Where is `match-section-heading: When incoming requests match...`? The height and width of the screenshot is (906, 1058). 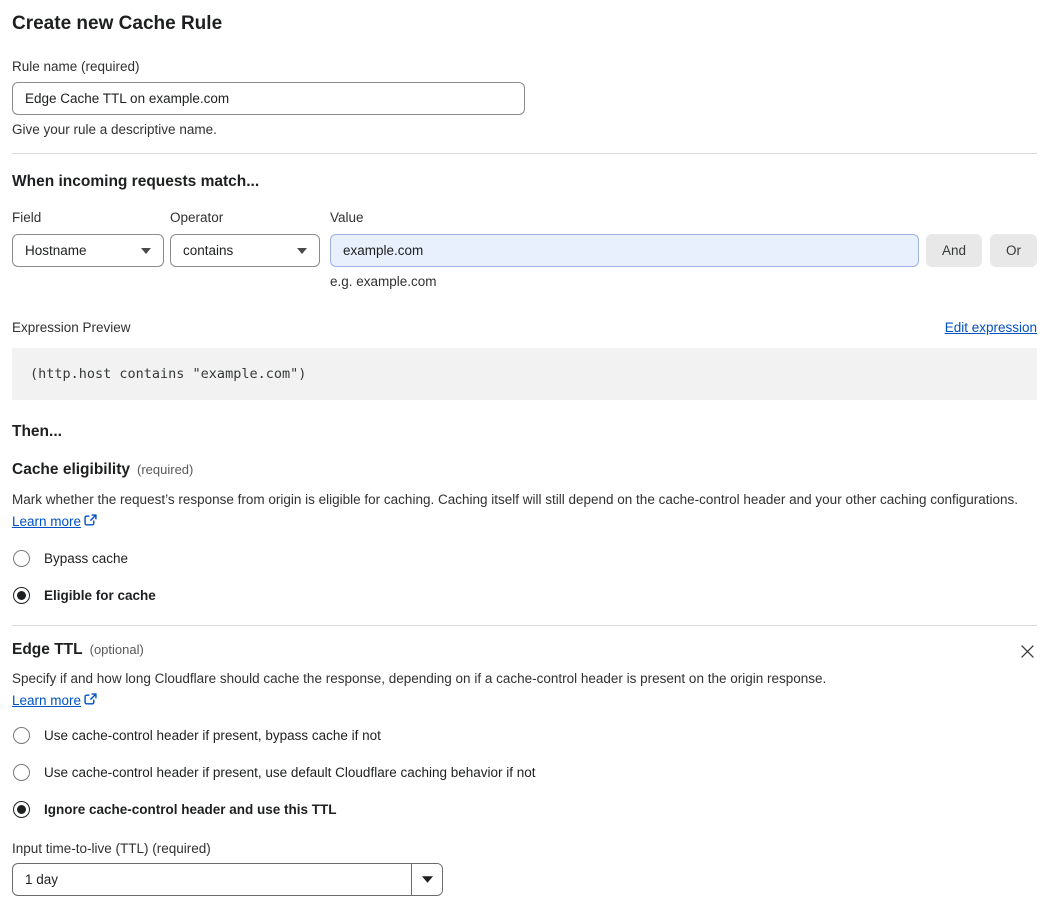 match-section-heading: When incoming requests match... is located at coordinates (136, 181).